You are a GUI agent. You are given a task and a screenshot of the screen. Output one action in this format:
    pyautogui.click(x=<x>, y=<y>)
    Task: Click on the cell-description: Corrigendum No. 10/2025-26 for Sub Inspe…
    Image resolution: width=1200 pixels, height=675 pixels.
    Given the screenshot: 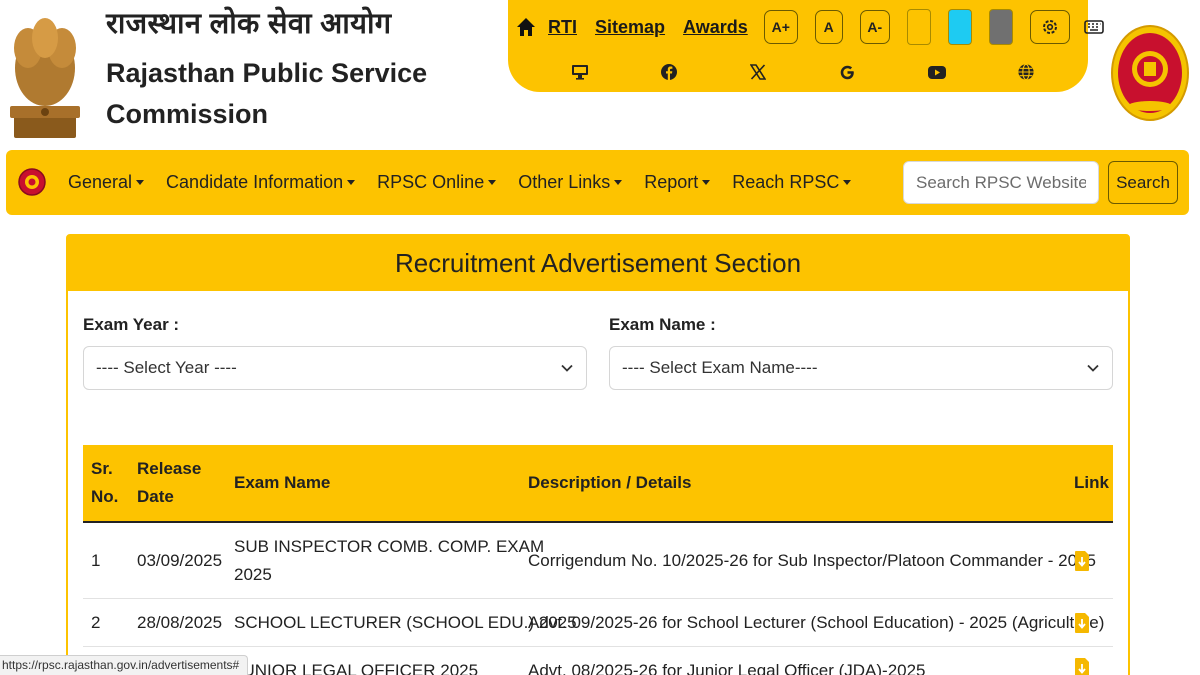 What is the action you would take?
    pyautogui.click(x=812, y=560)
    